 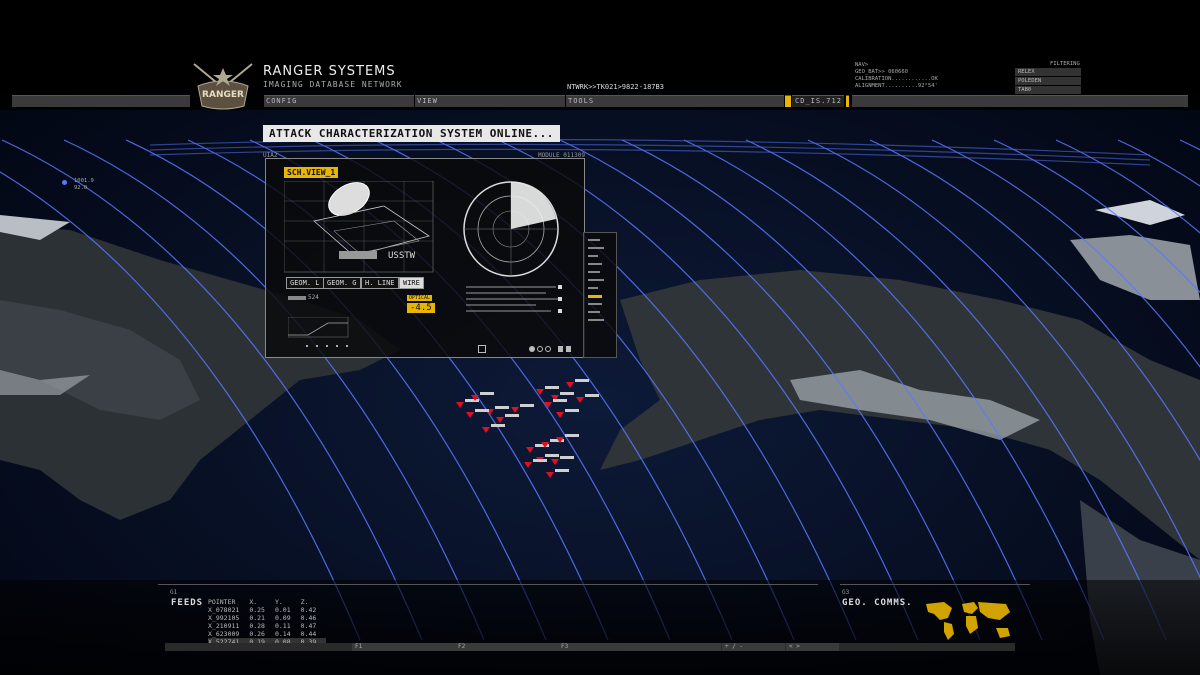 I want to click on optical-label: OPTICAL, so click(x=420, y=298).